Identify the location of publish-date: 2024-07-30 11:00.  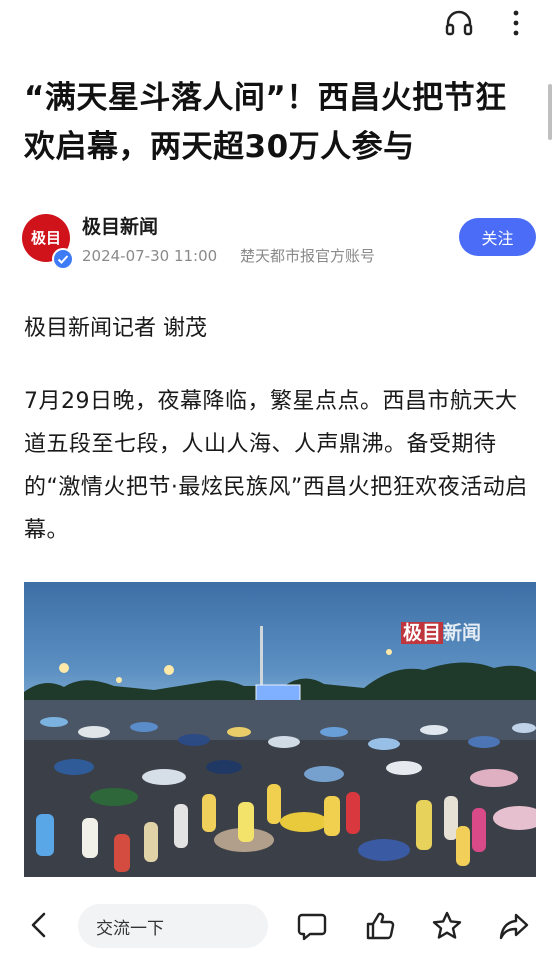
(150, 256).